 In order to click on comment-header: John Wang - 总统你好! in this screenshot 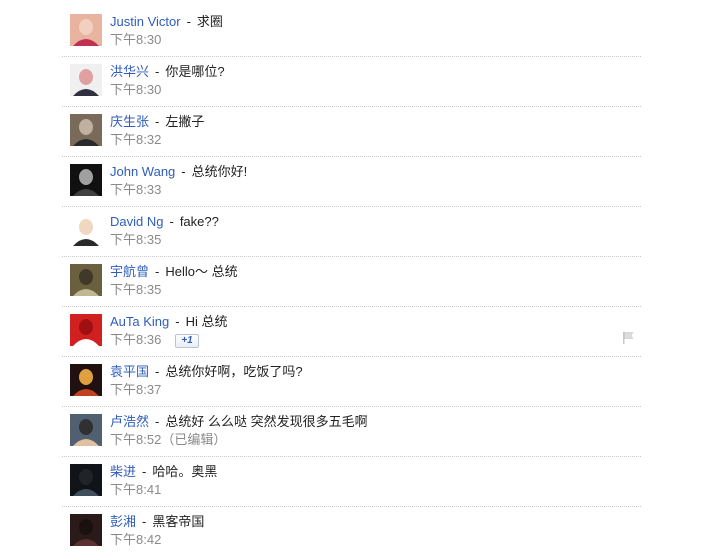, I will do `click(178, 171)`.